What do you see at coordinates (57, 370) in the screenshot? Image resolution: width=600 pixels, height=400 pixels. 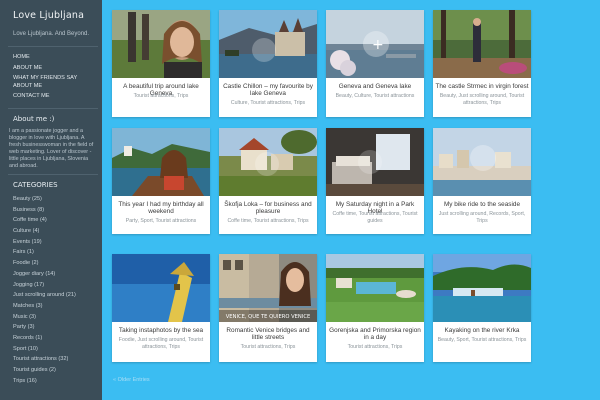 I see `category-link: Tourist guides (2)` at bounding box center [57, 370].